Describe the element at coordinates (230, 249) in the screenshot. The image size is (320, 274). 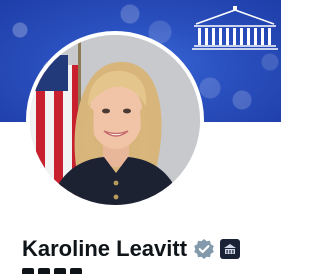
I see `white-house-affiliate-icon` at that location.